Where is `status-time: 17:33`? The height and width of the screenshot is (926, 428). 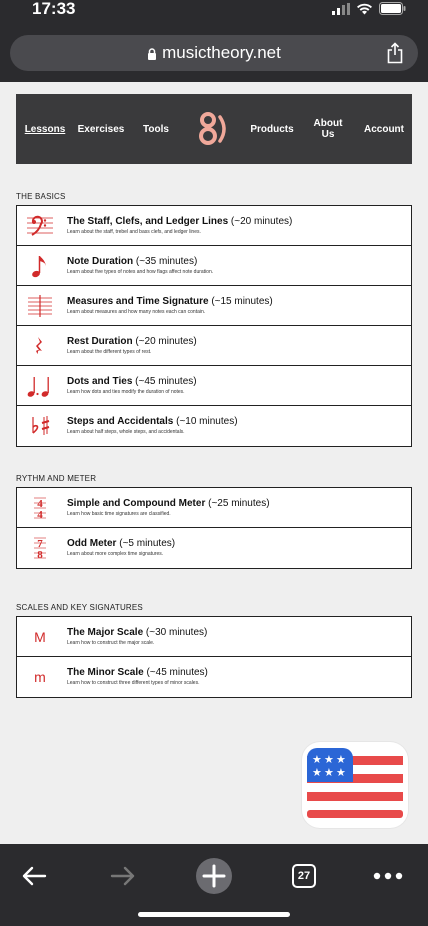
status-time: 17:33 is located at coordinates (54, 9).